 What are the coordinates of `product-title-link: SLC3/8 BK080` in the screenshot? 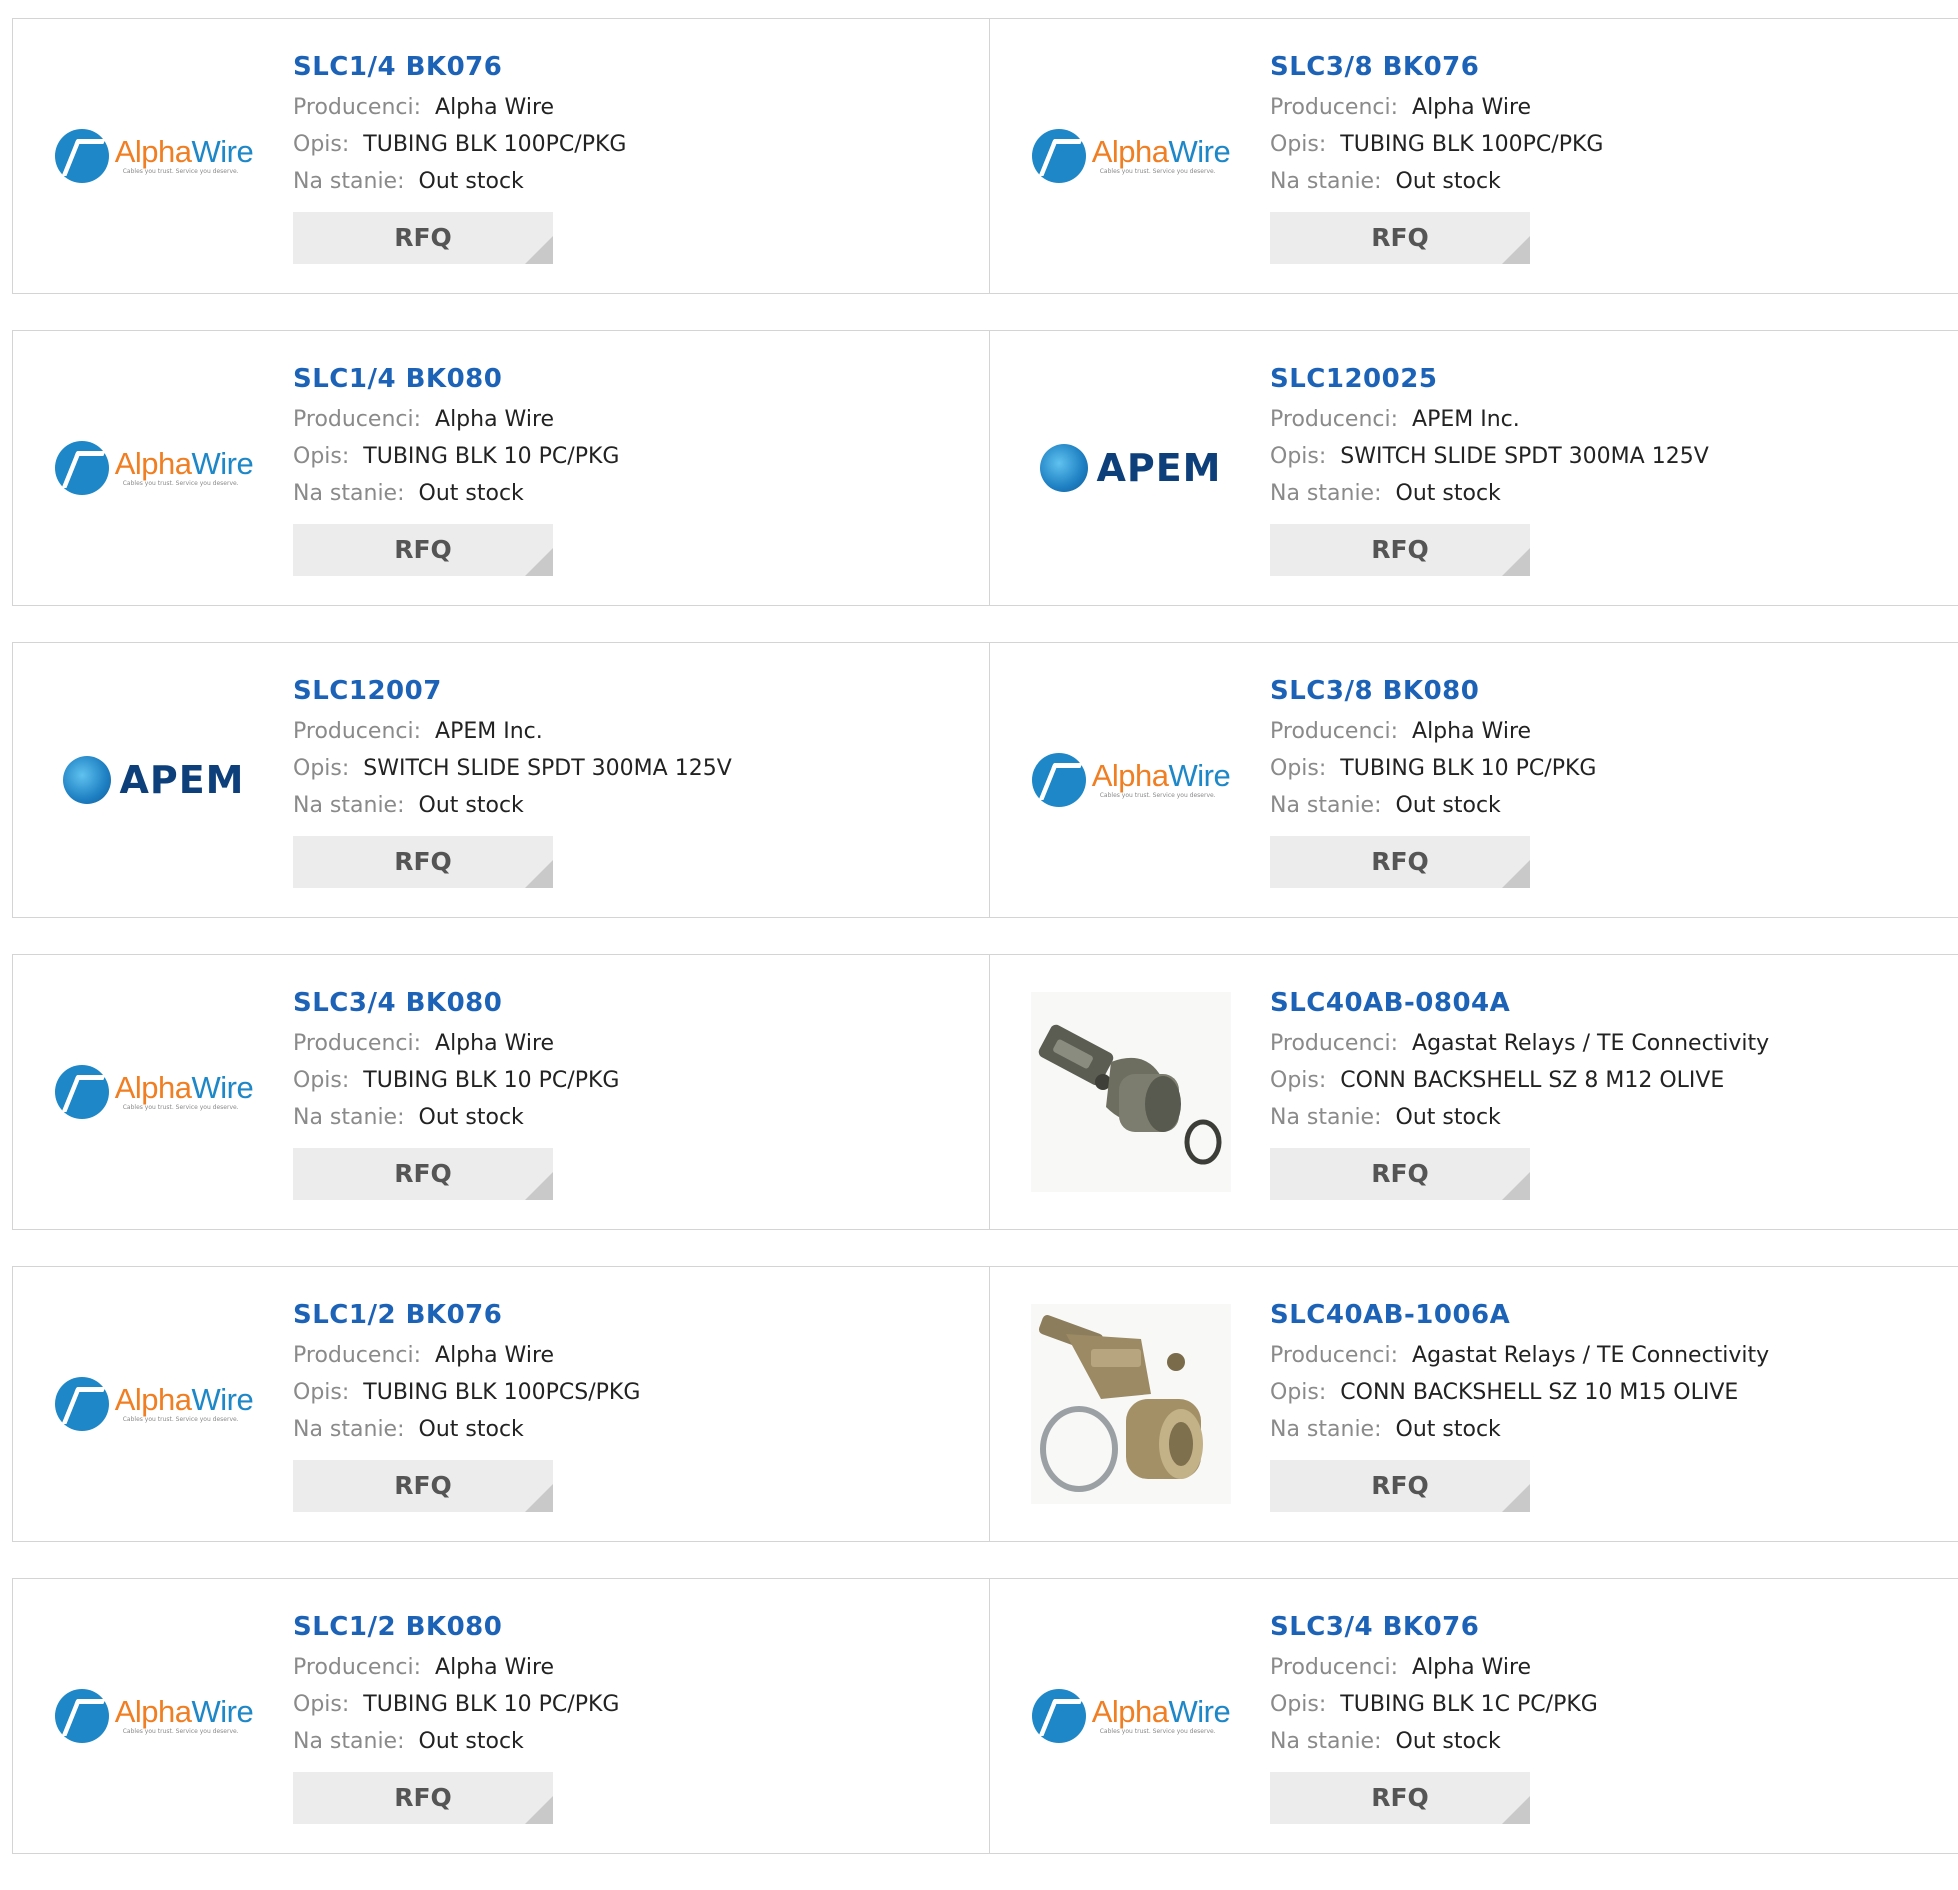 It's located at (1433, 693).